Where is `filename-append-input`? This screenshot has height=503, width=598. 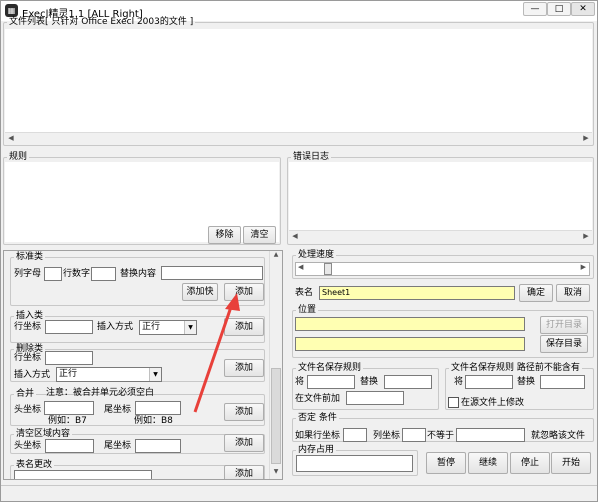
filename-append-input is located at coordinates (375, 398).